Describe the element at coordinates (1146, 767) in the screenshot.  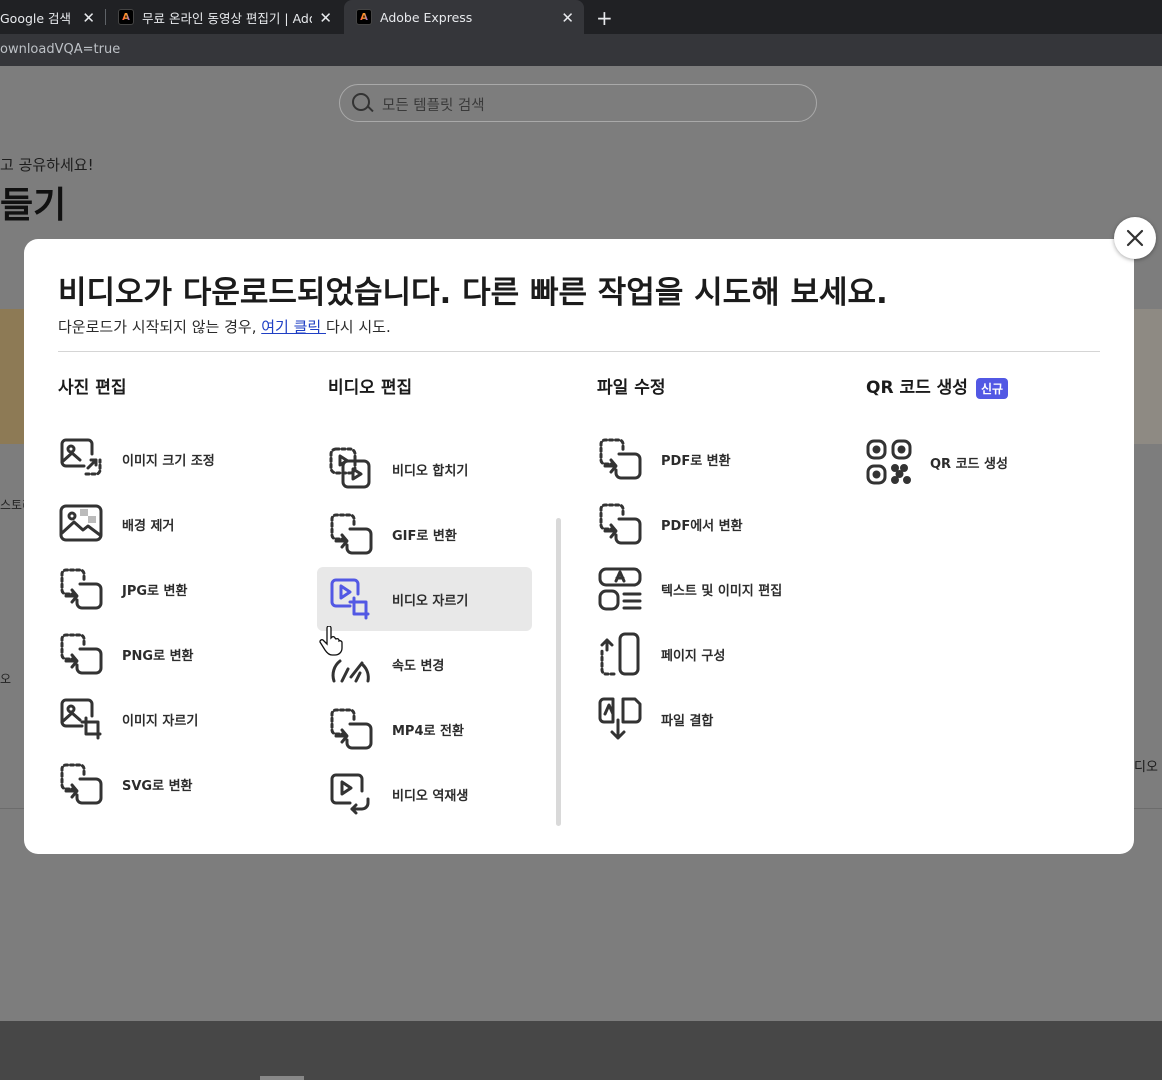
I see `row-label: 디오` at that location.